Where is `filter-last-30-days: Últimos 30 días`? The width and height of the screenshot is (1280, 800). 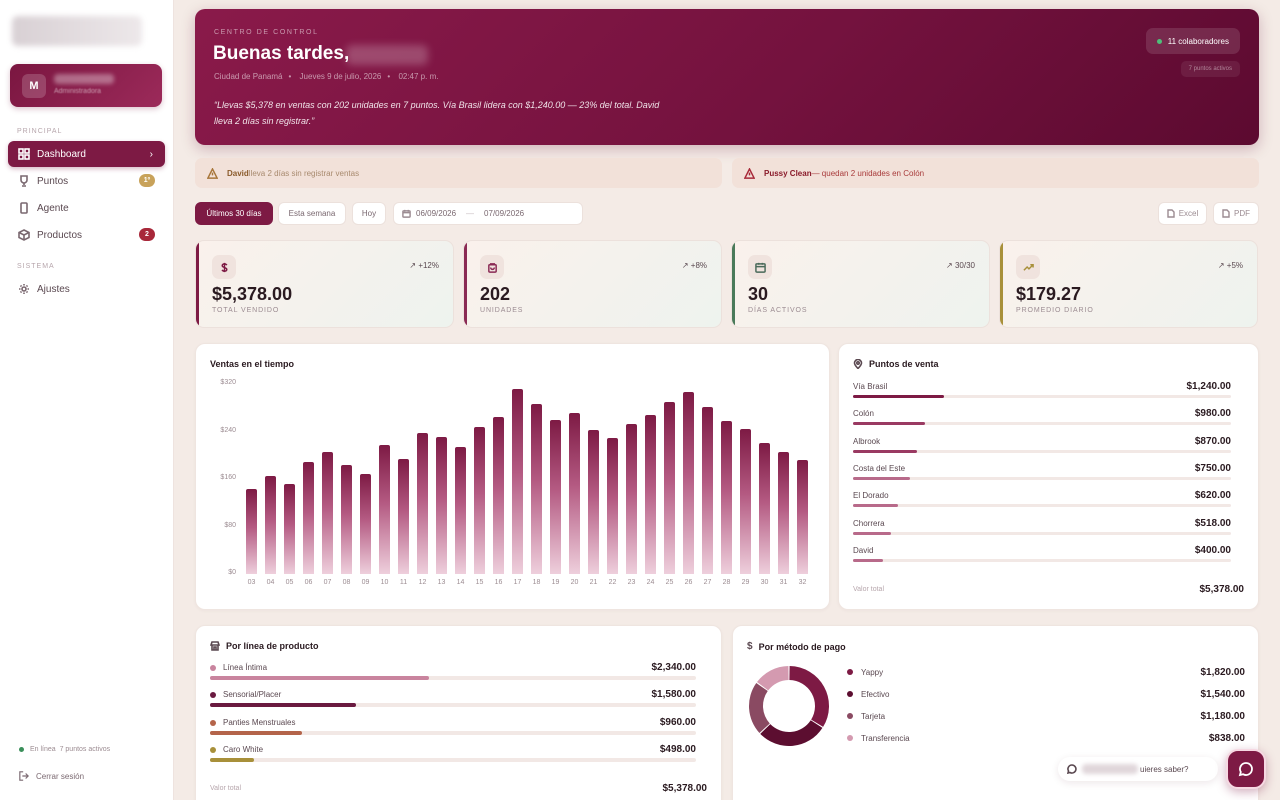
filter-last-30-days: Últimos 30 días is located at coordinates (234, 213).